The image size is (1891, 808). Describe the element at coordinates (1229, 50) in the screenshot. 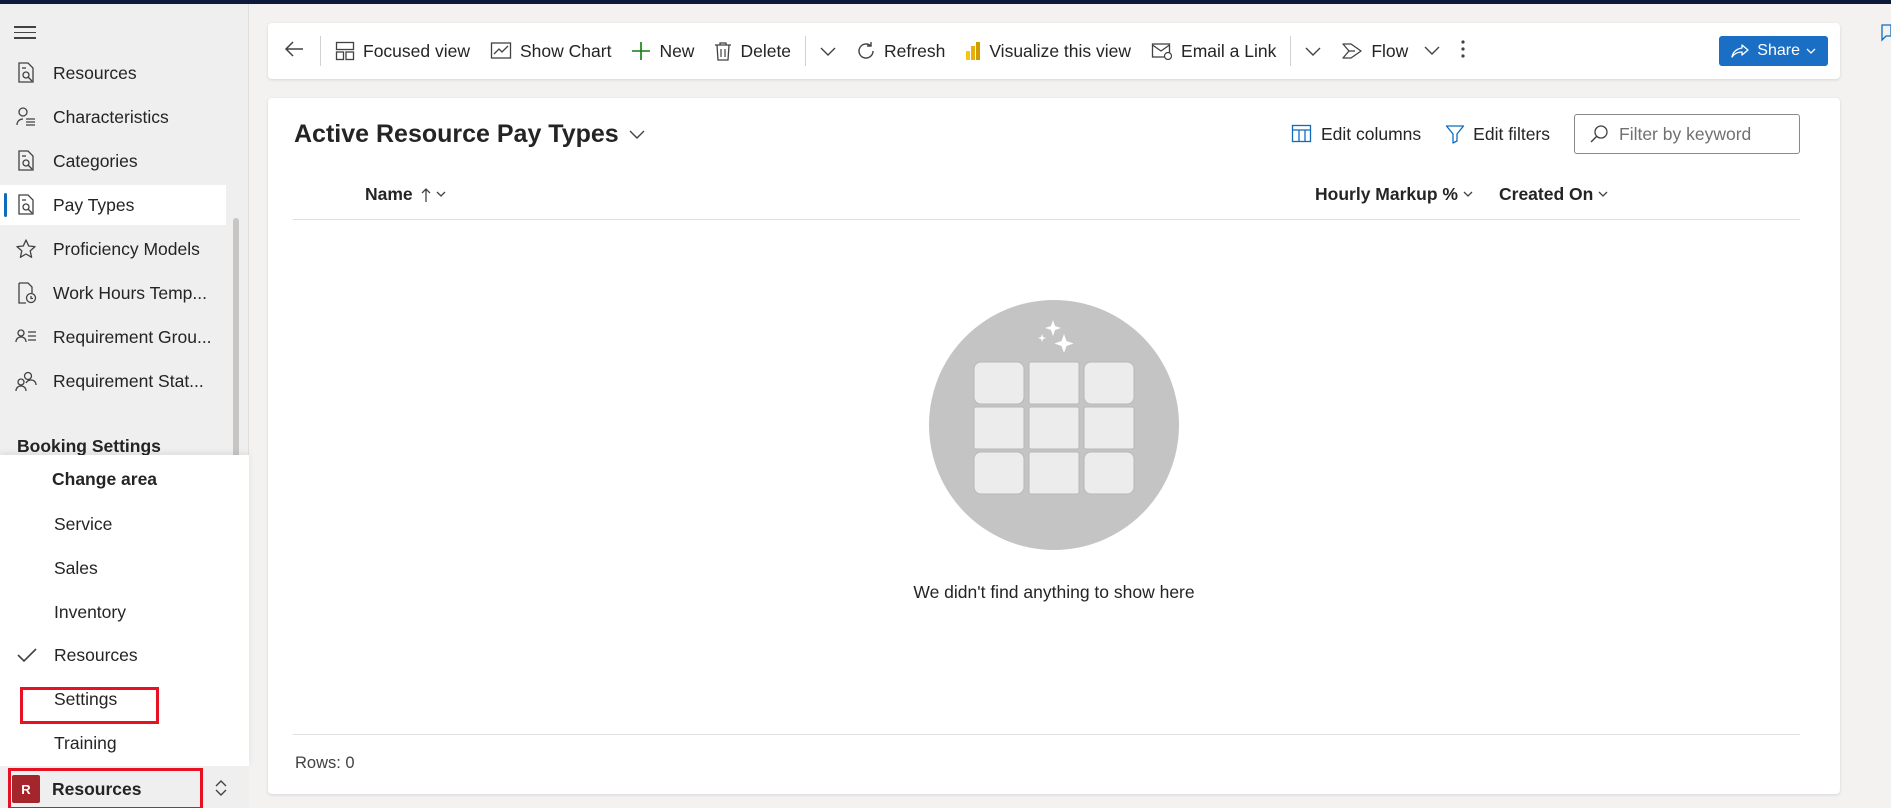

I see `email-link-label: Email a Link` at that location.